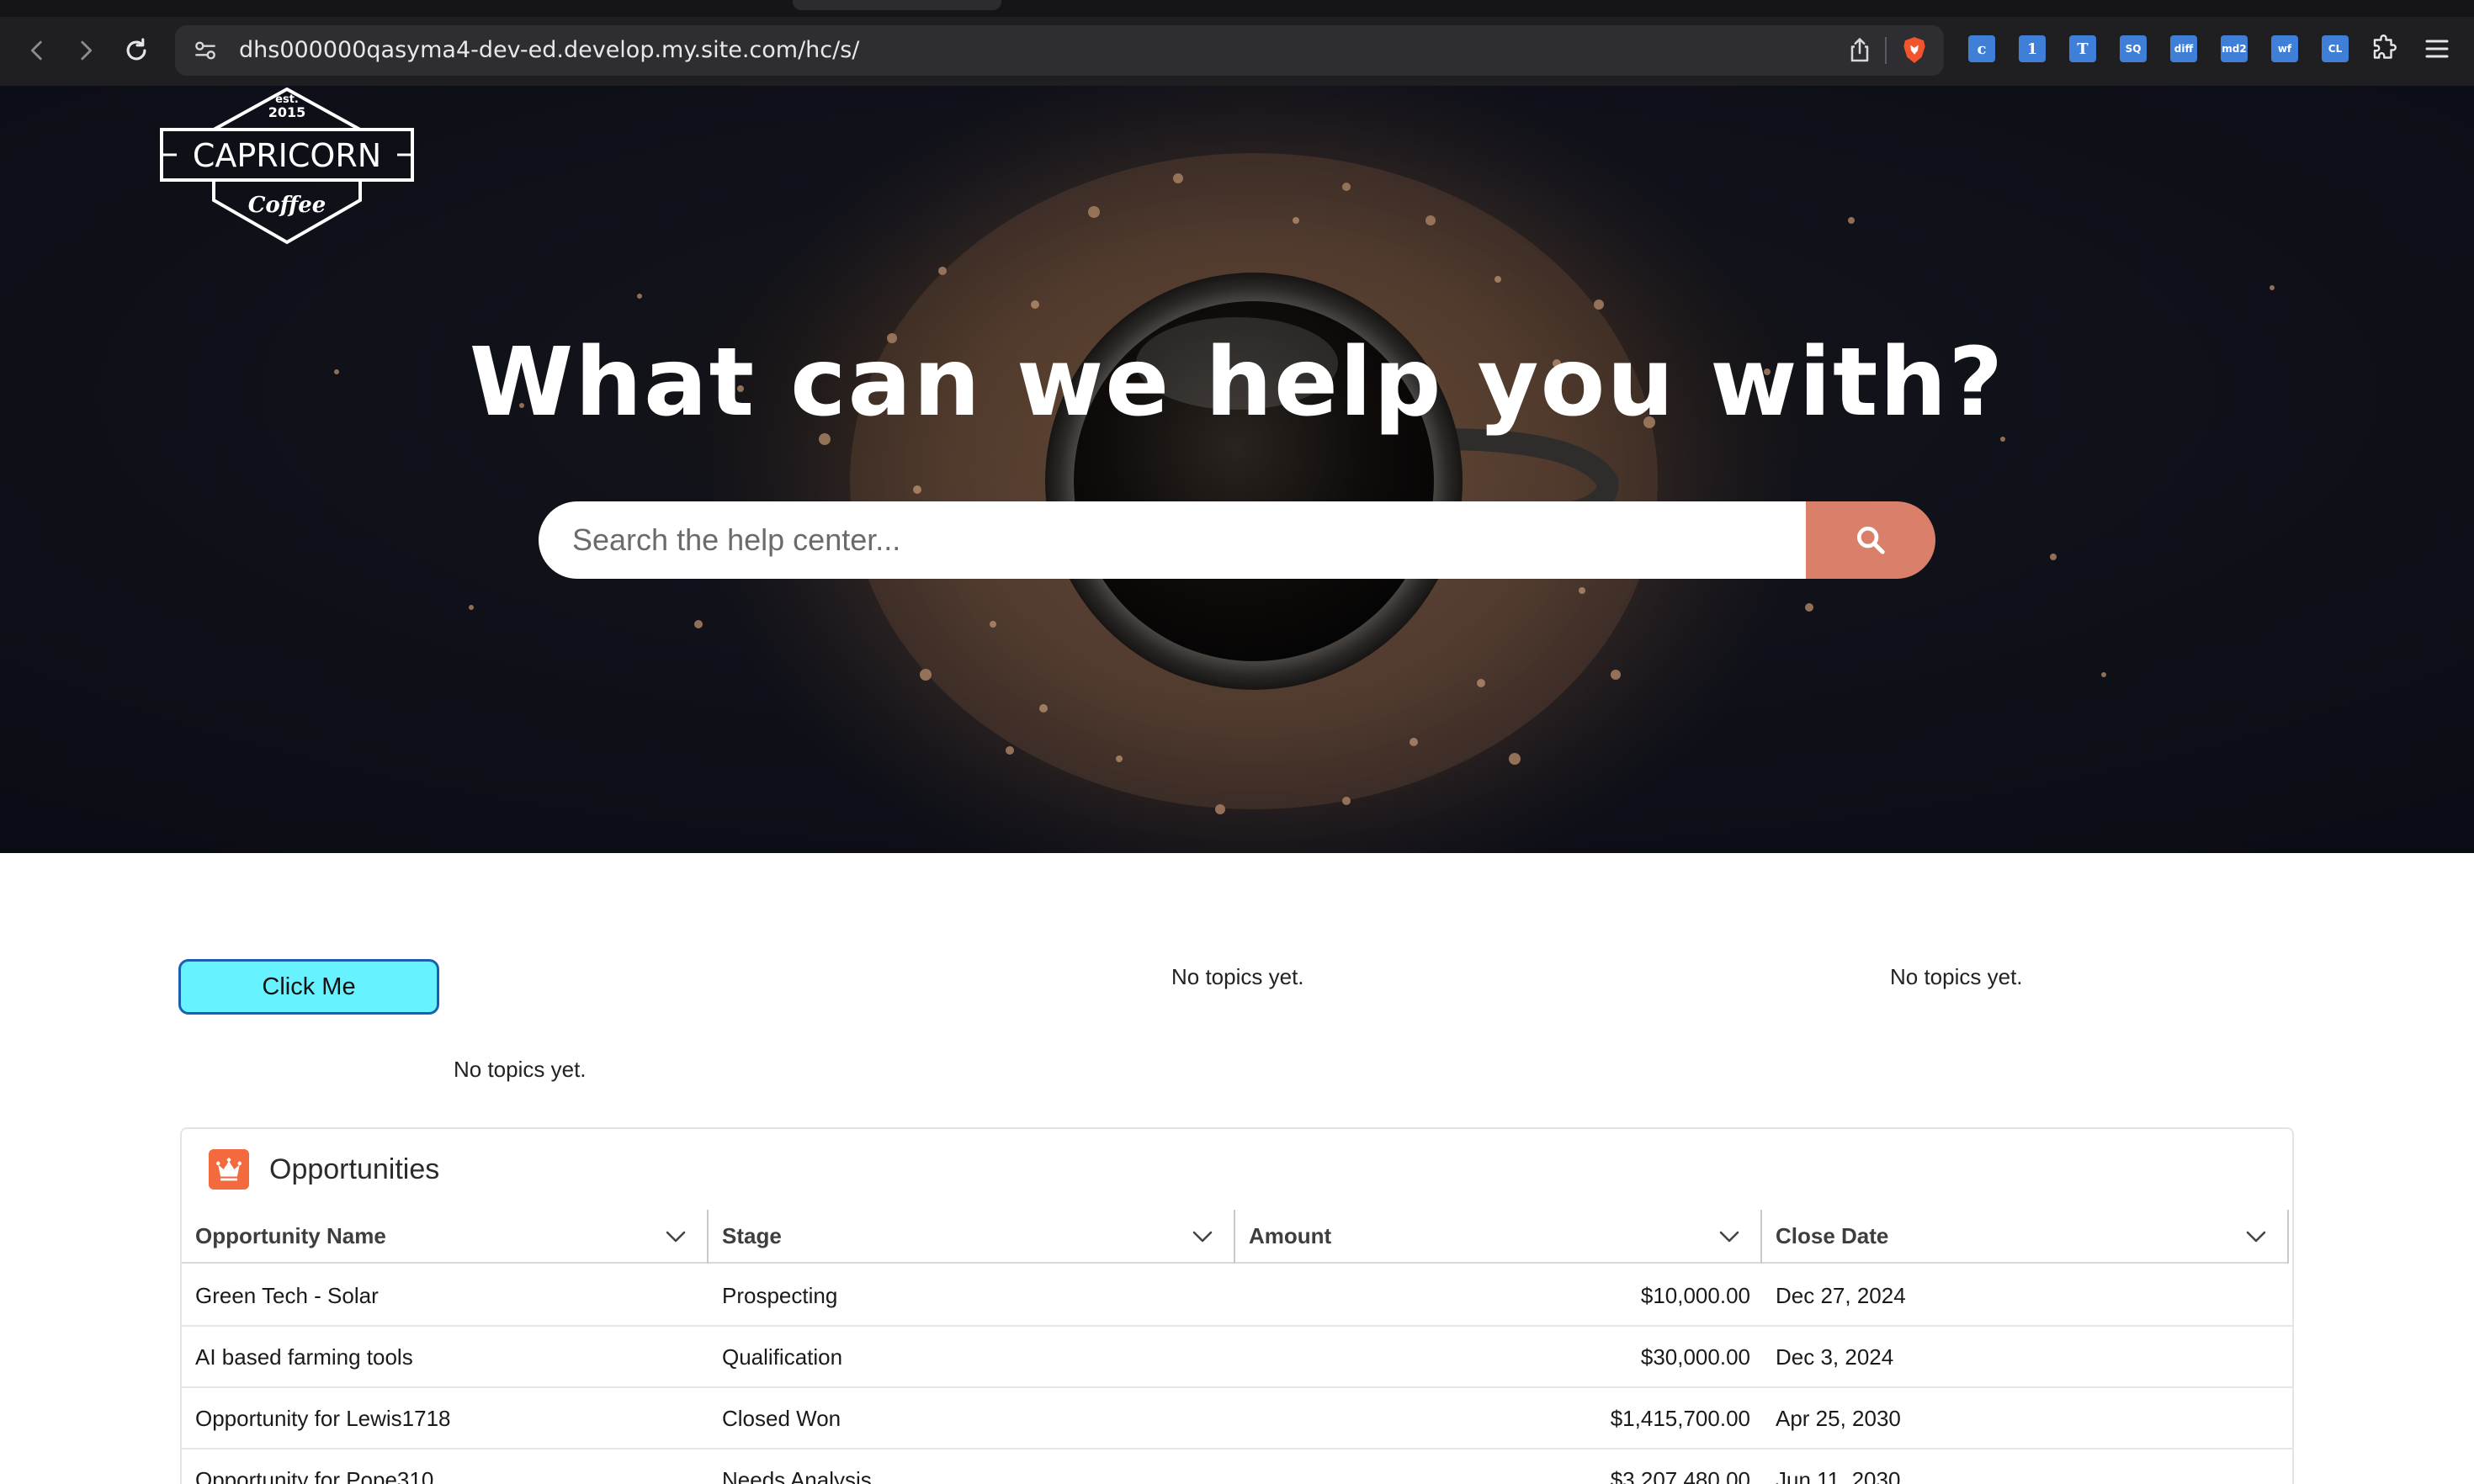  Describe the element at coordinates (323, 1419) in the screenshot. I see `cell-opportunity-name: Opportunity for Lewis1718` at that location.